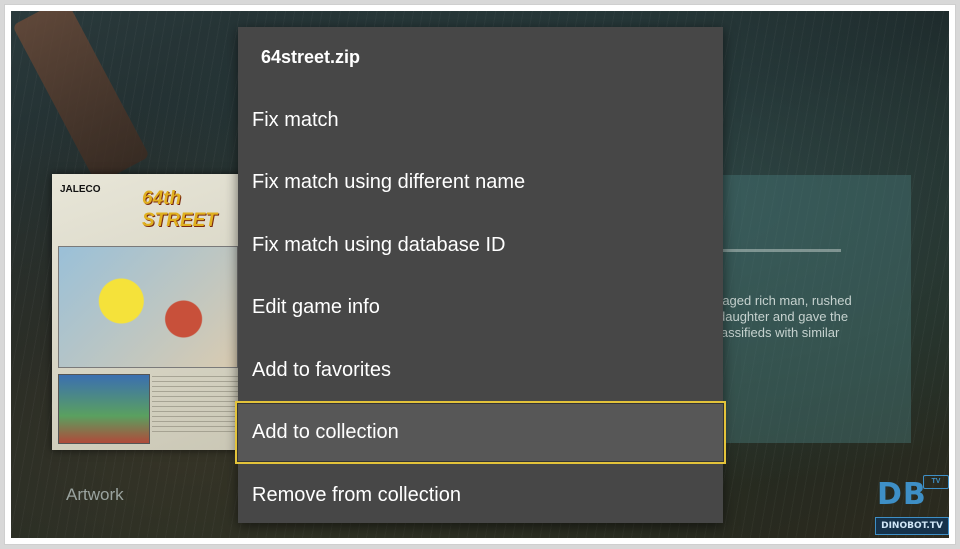 The height and width of the screenshot is (549, 960). Describe the element at coordinates (480, 245) in the screenshot. I see `menu-item-fix-match-database-id: Fix match using database ID` at that location.